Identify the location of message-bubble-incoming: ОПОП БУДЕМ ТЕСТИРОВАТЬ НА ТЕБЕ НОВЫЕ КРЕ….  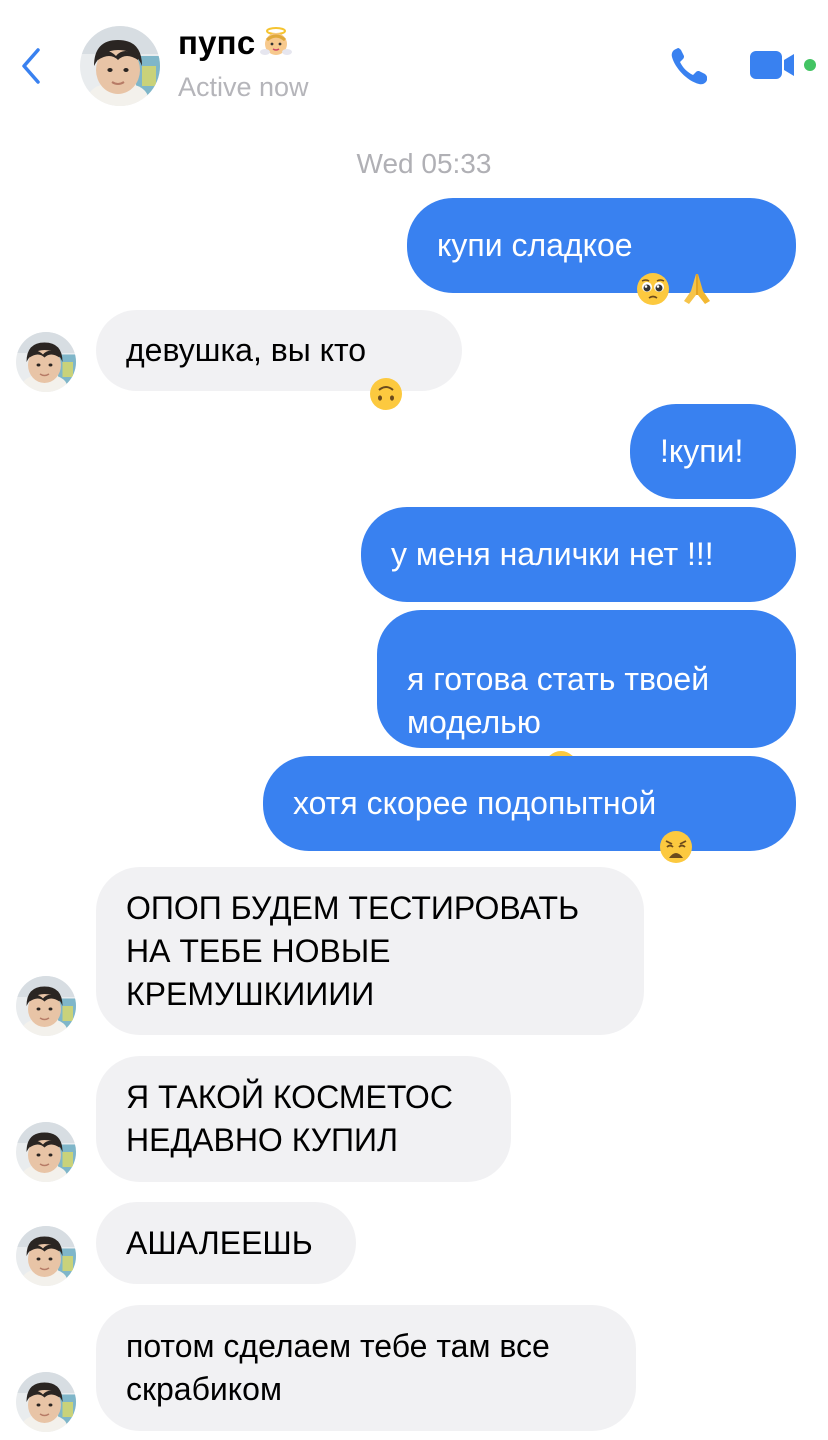
(370, 951).